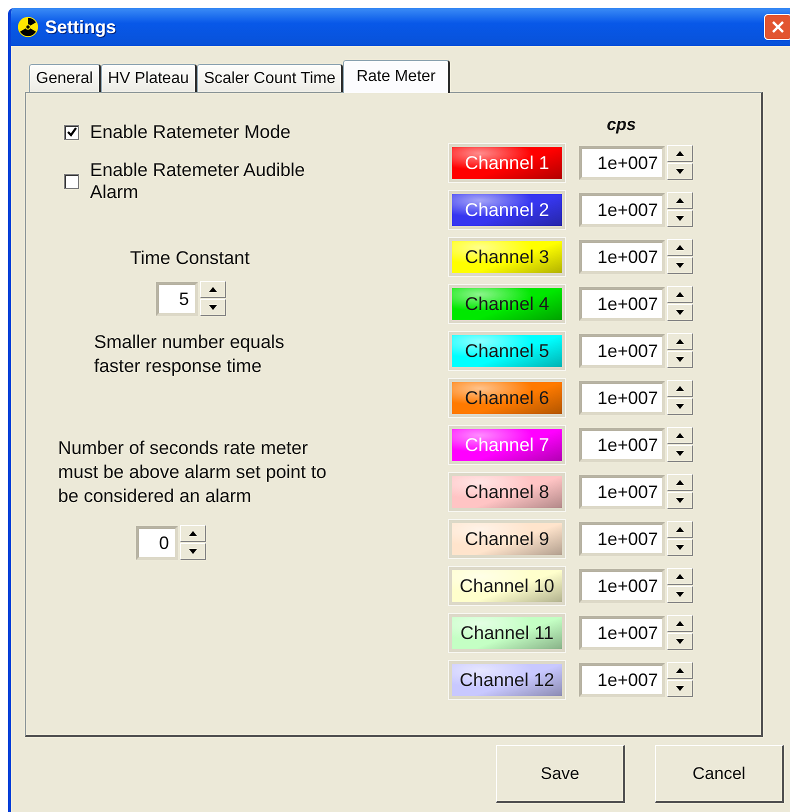 This screenshot has height=812, width=790. I want to click on radiation-icon, so click(28, 27).